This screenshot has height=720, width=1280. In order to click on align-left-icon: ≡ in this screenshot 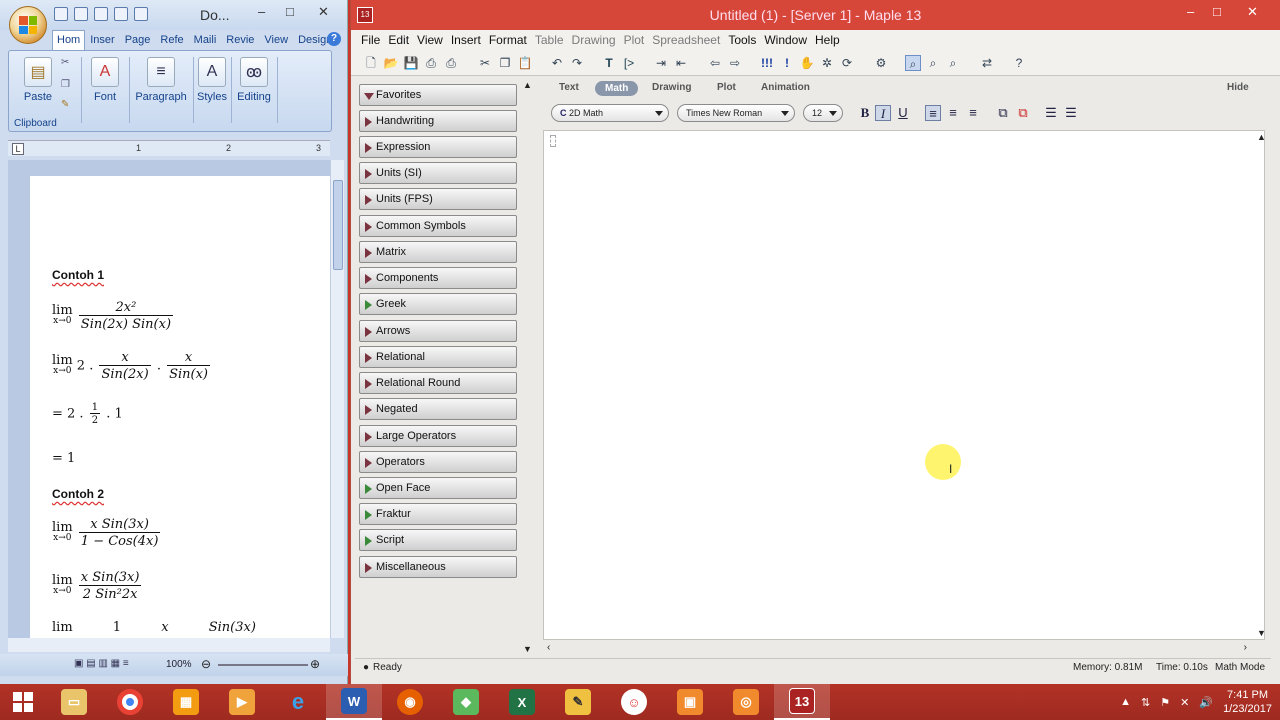, I will do `click(933, 113)`.